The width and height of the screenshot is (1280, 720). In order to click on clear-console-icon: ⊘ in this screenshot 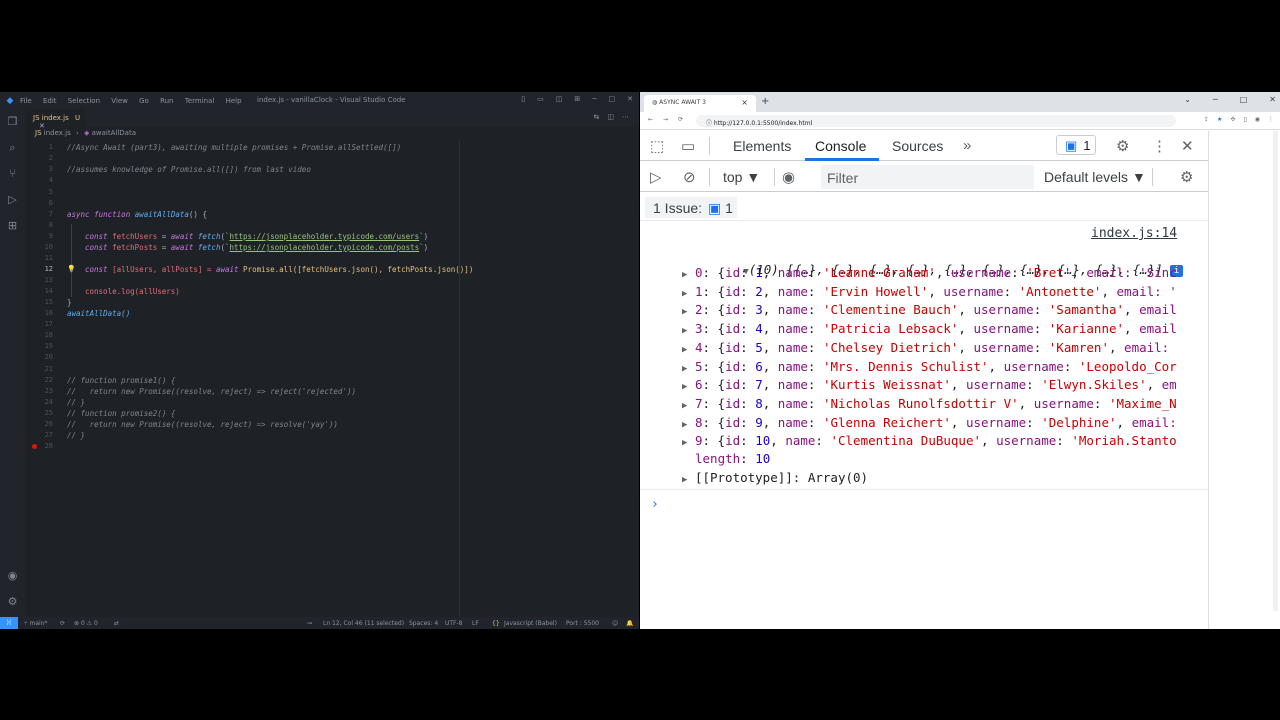, I will do `click(689, 177)`.